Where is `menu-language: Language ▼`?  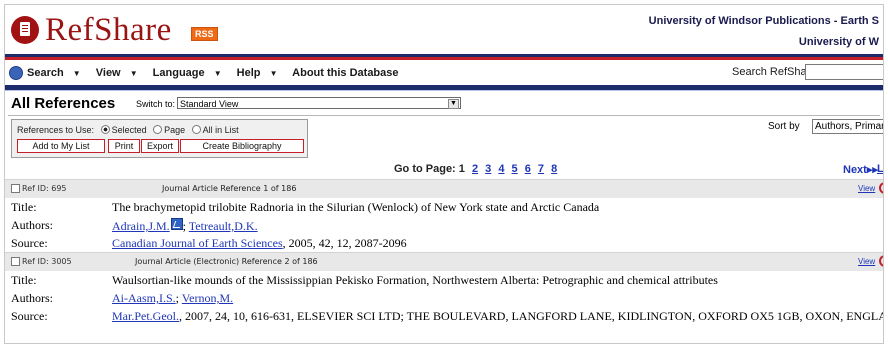 menu-language: Language ▼ is located at coordinates (190, 73).